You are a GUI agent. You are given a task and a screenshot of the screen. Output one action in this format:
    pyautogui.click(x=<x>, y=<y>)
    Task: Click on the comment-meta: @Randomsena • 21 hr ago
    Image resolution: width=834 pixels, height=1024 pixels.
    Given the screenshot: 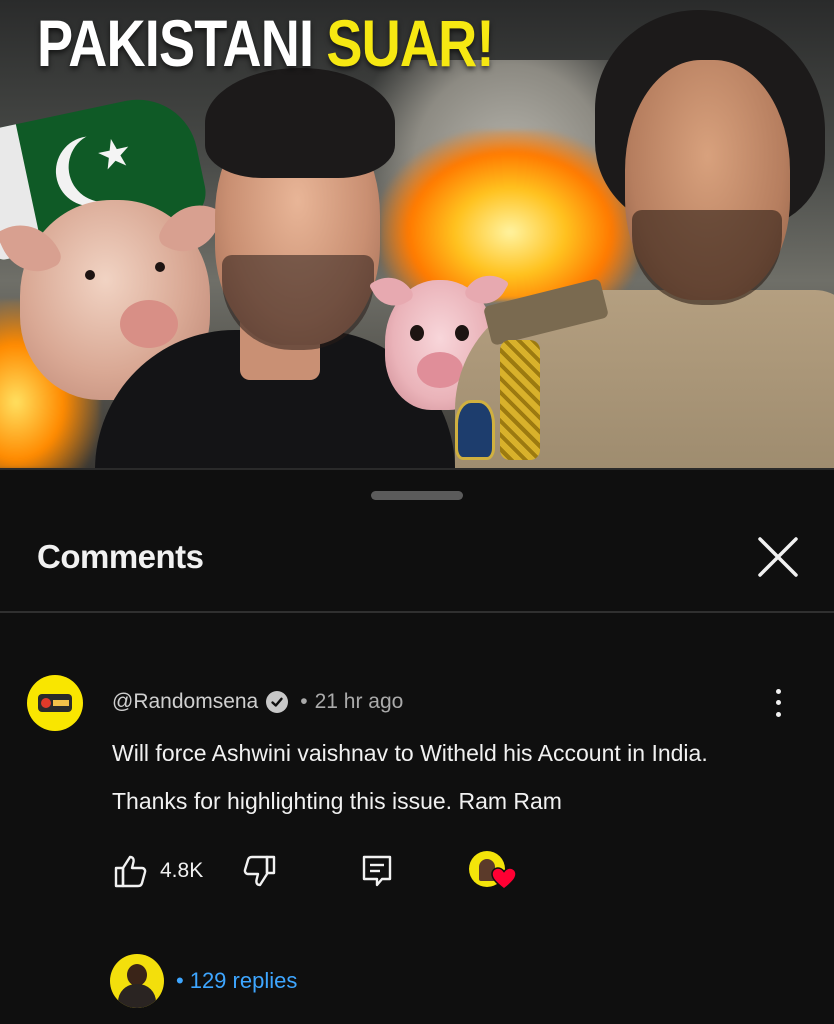 What is the action you would take?
    pyautogui.click(x=257, y=702)
    